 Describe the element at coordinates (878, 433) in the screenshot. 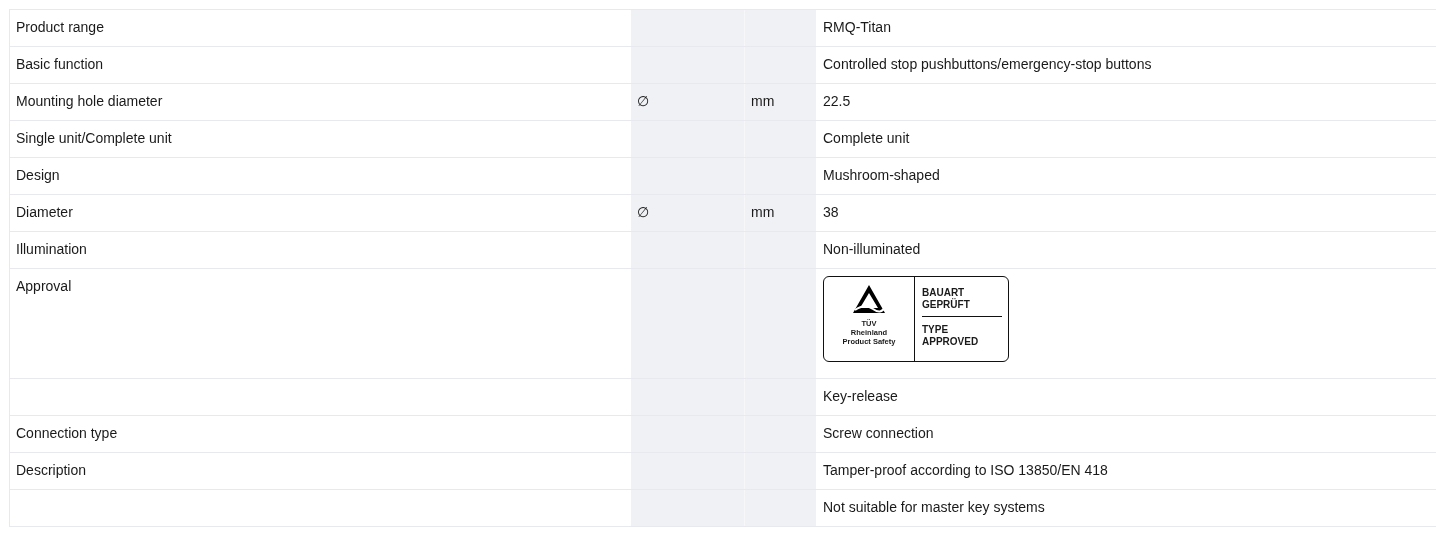

I see `property-value: Screw connection` at that location.